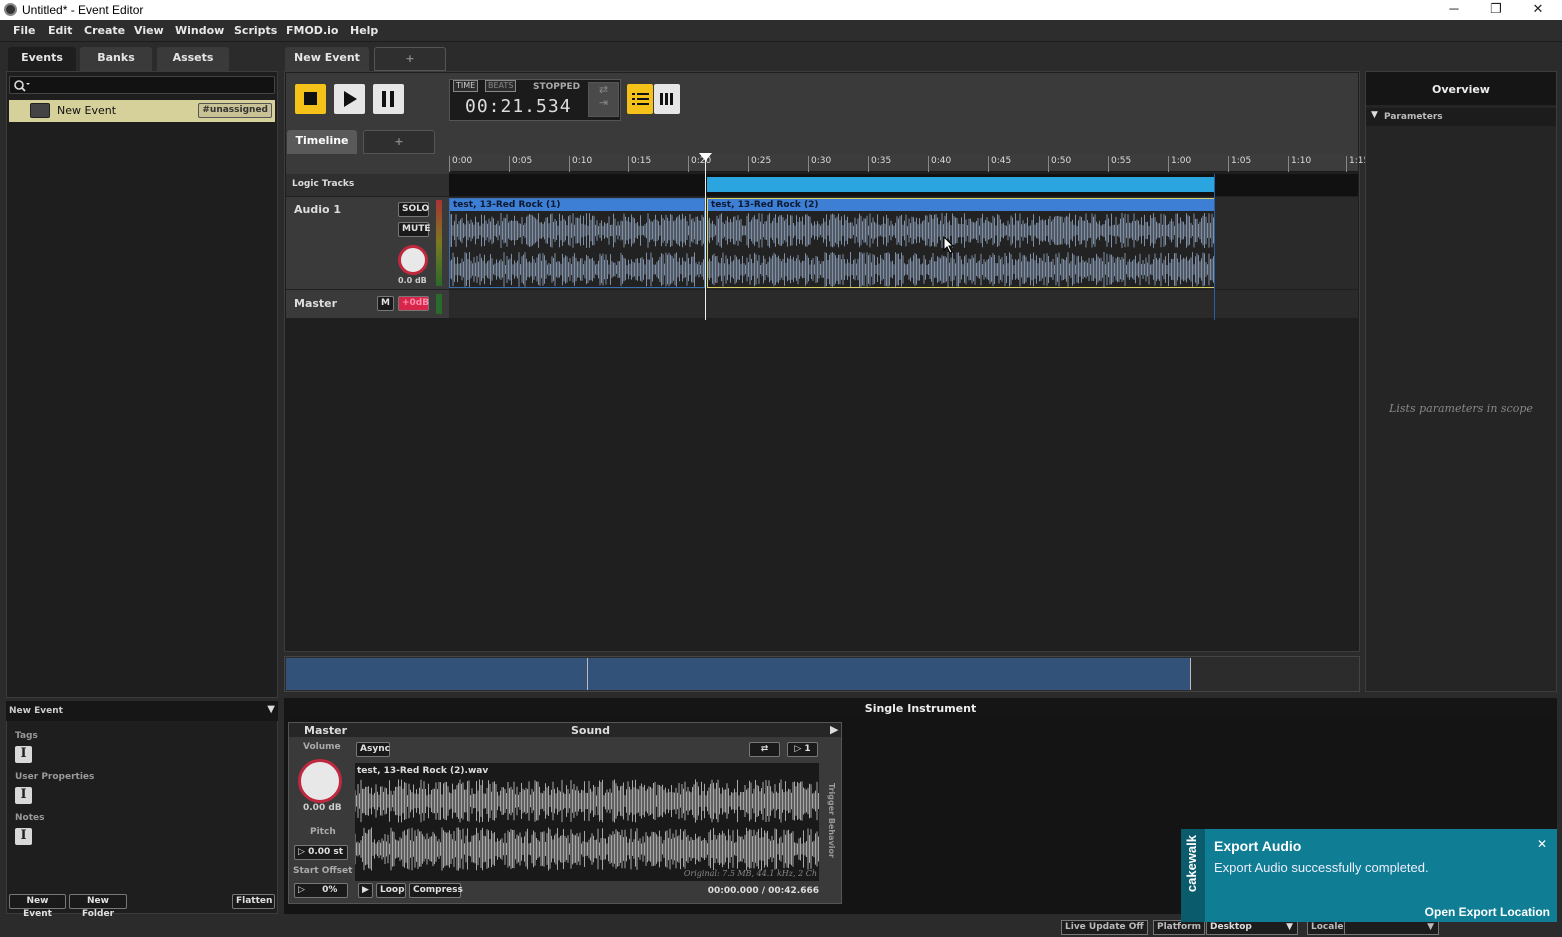 This screenshot has height=937, width=1562. Describe the element at coordinates (750, 873) in the screenshot. I see `sound-original-info: Original: 7.5 MB, 44.1 kHz, 2 Ch` at that location.